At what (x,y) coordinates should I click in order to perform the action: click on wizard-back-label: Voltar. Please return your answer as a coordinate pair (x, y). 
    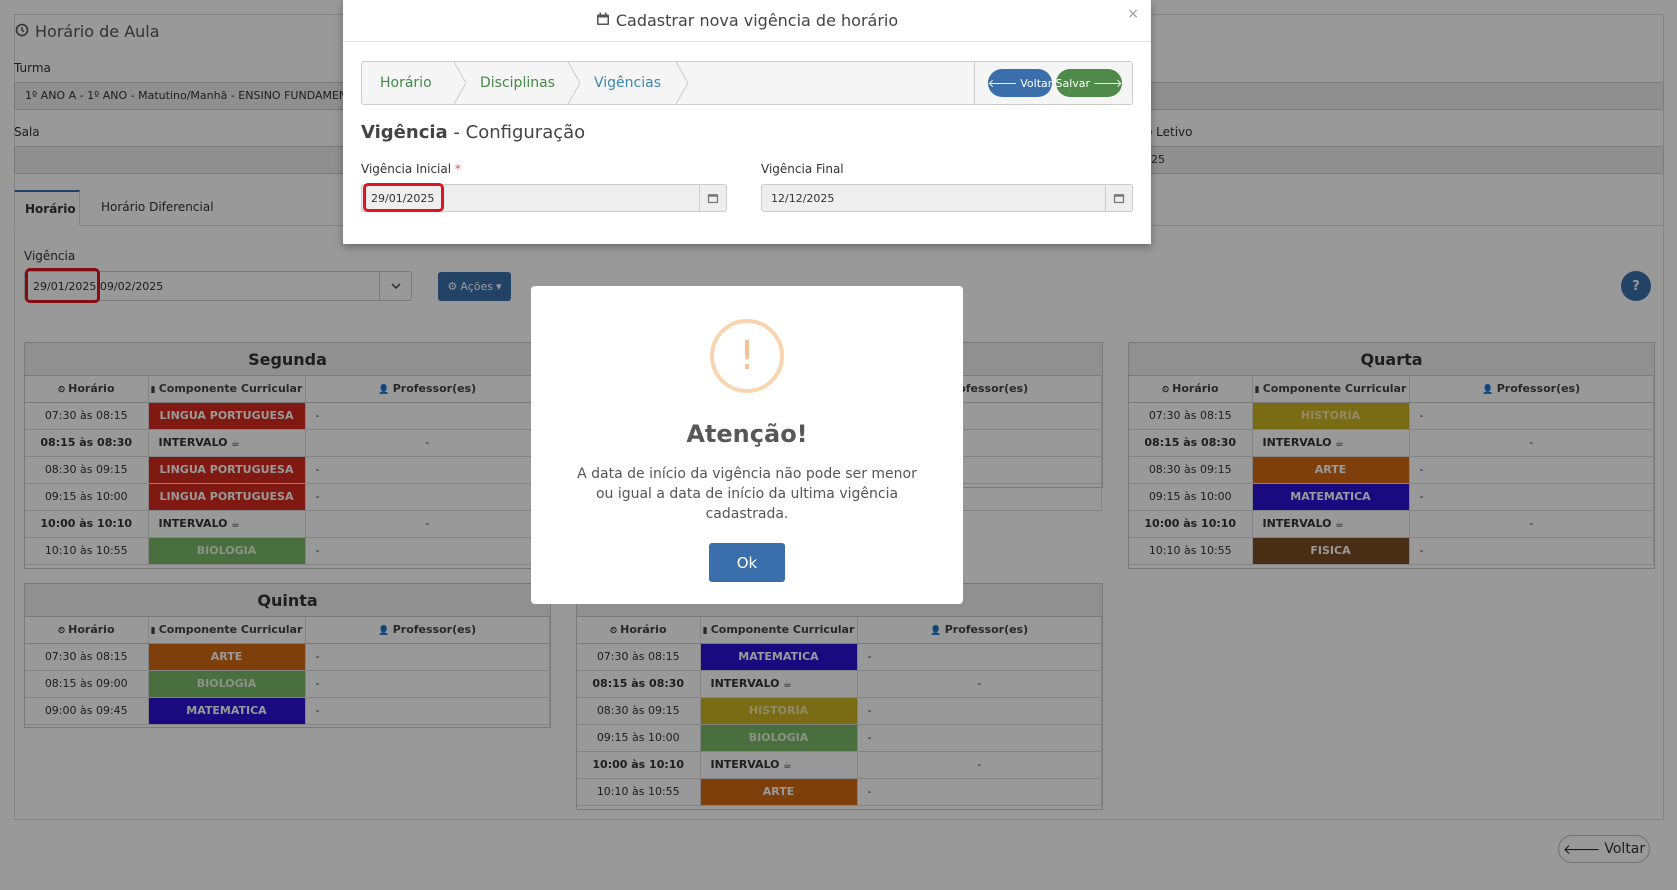
    Looking at the image, I should click on (1036, 83).